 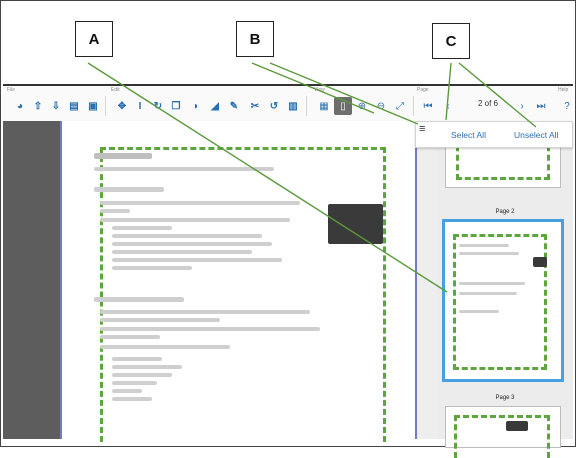 What do you see at coordinates (140, 106) in the screenshot?
I see `text-cursor-icon: Ι` at bounding box center [140, 106].